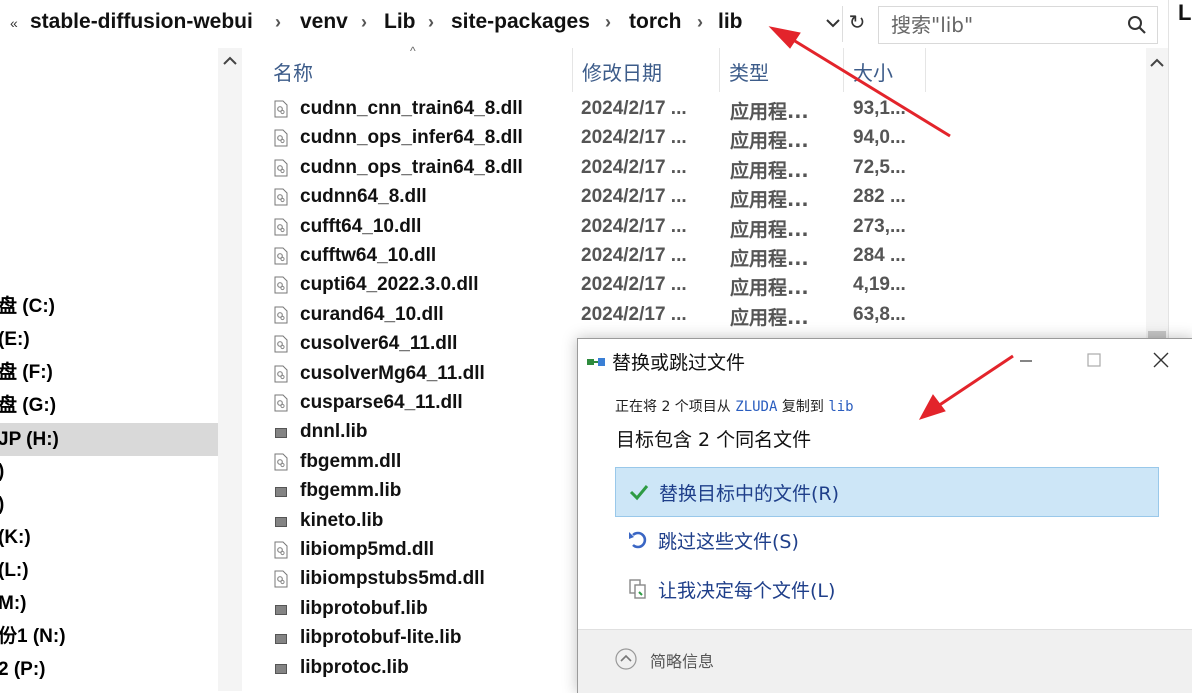  What do you see at coordinates (679, 363) in the screenshot?
I see `dialog-title: 替换或跳过文件` at bounding box center [679, 363].